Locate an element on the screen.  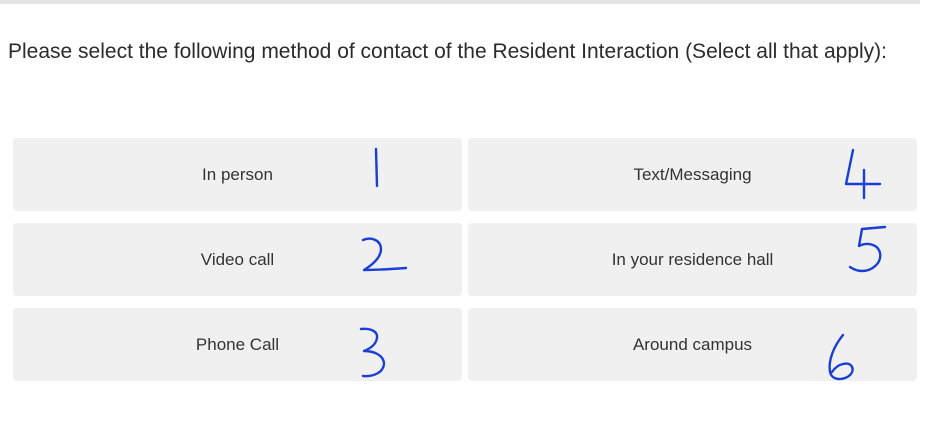
choice-label: Around campus is located at coordinates (692, 344).